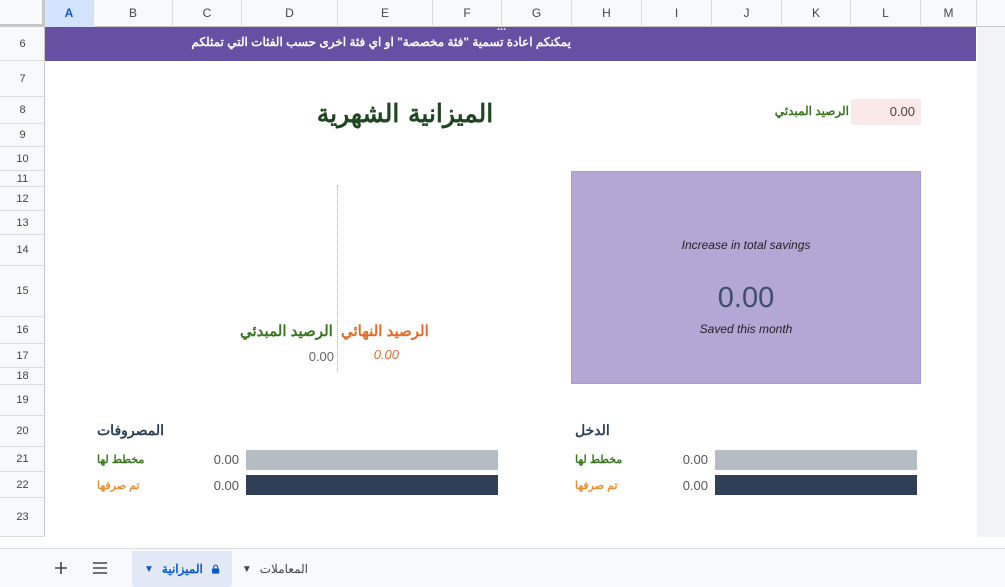 The width and height of the screenshot is (1005, 587). Describe the element at coordinates (22, 330) in the screenshot. I see `row-header: 16` at that location.